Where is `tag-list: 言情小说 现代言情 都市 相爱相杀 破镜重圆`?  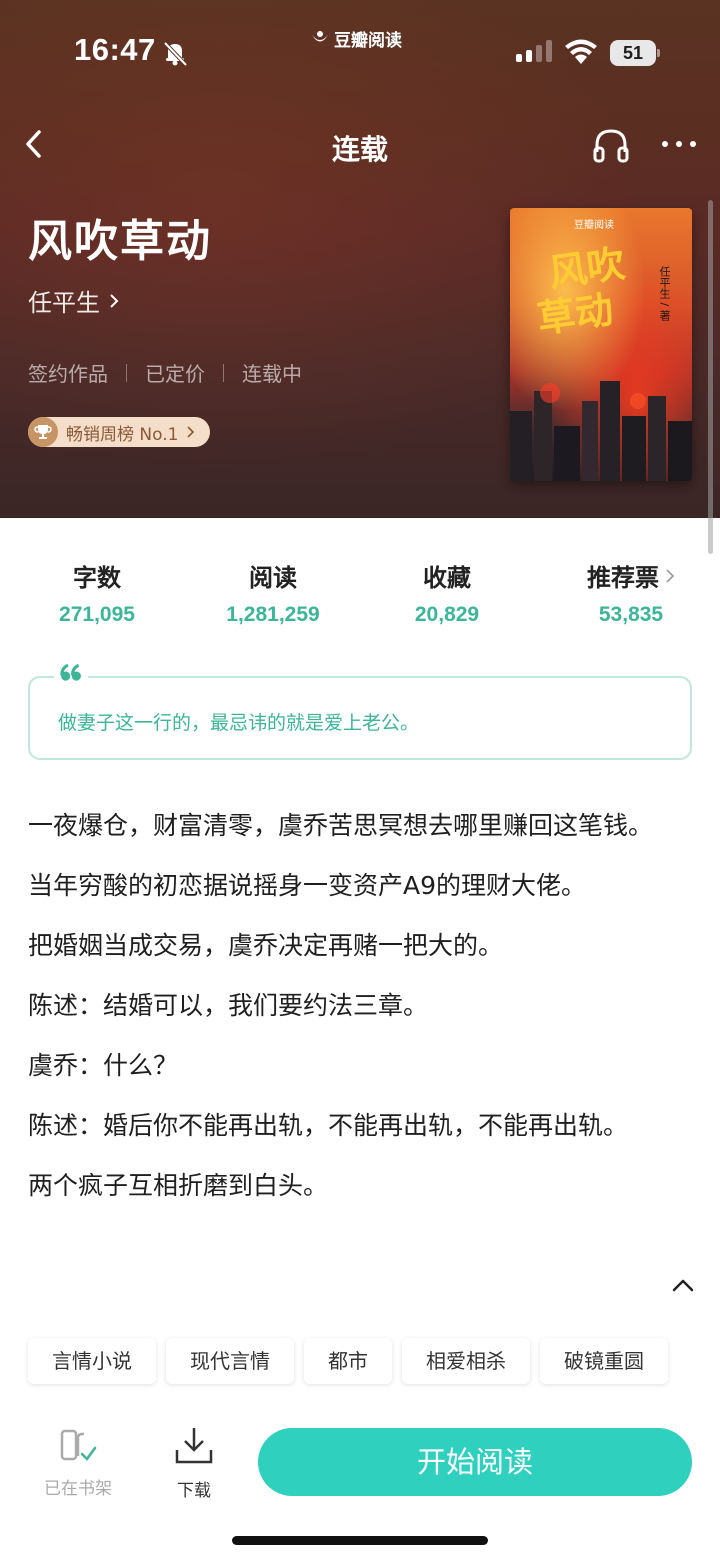 tag-list: 言情小说 现代言情 都市 相爱相杀 破镜重圆 is located at coordinates (348, 1361).